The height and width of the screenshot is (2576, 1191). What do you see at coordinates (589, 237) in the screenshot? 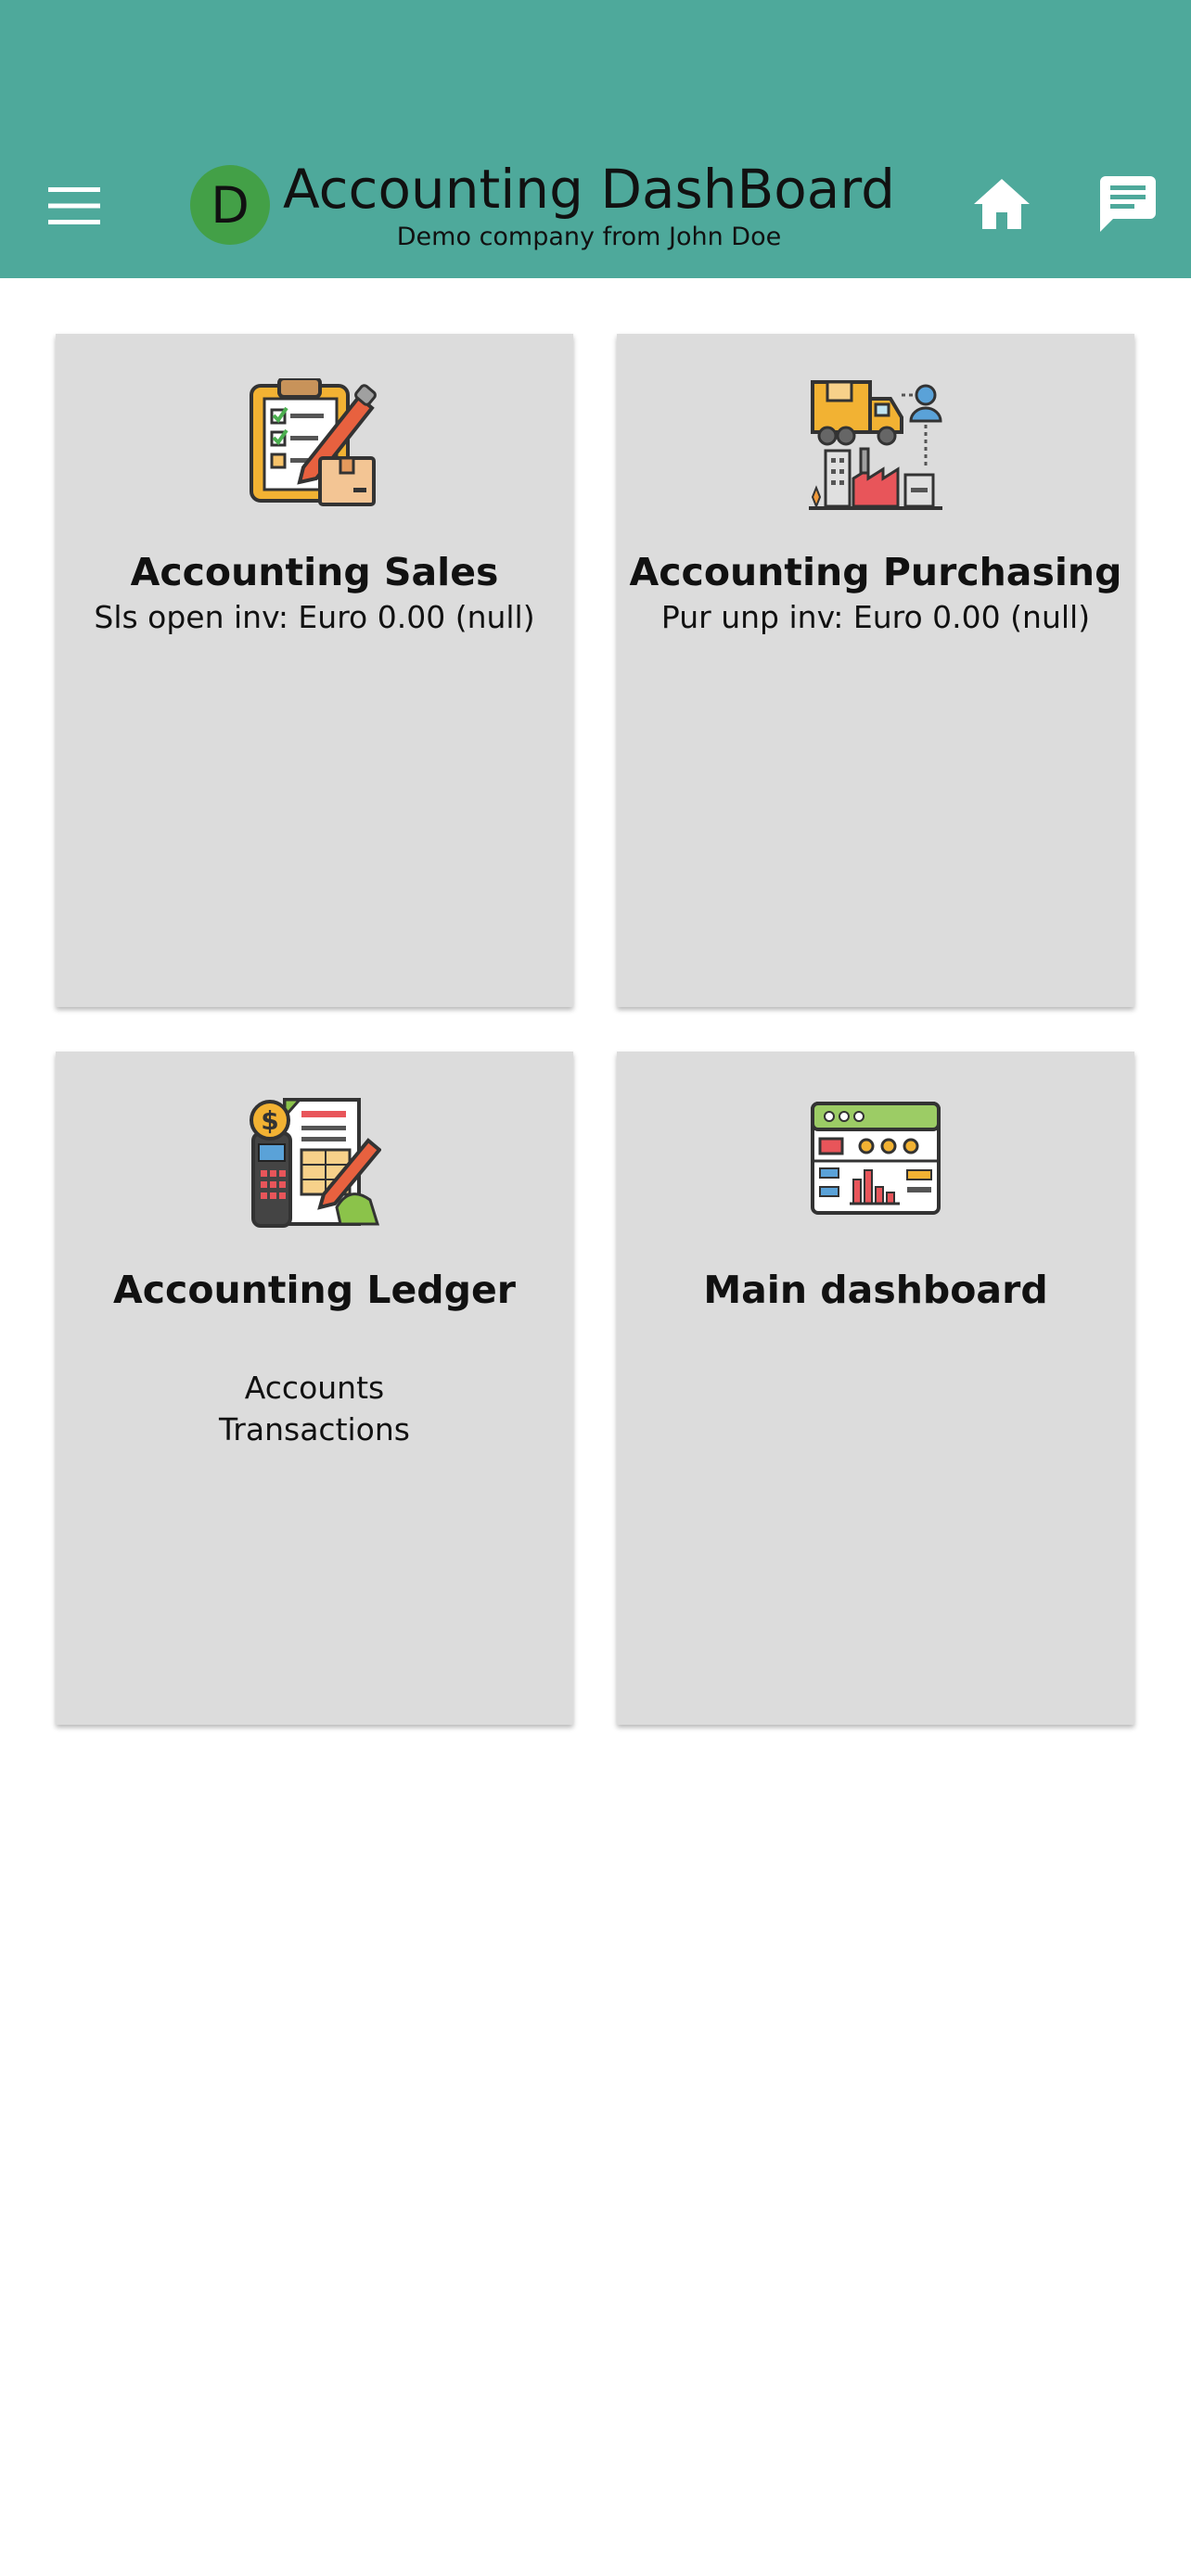
I see `company-subtitle: Demo company from John Doe` at bounding box center [589, 237].